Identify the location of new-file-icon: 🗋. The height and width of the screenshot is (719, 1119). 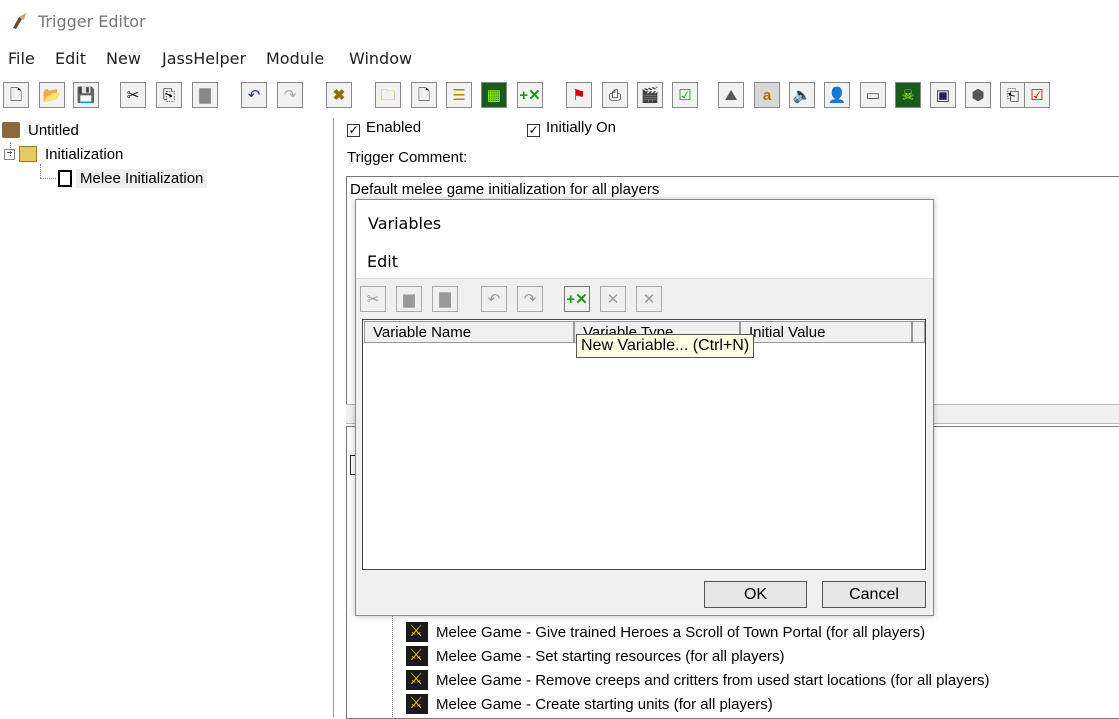
(16, 95).